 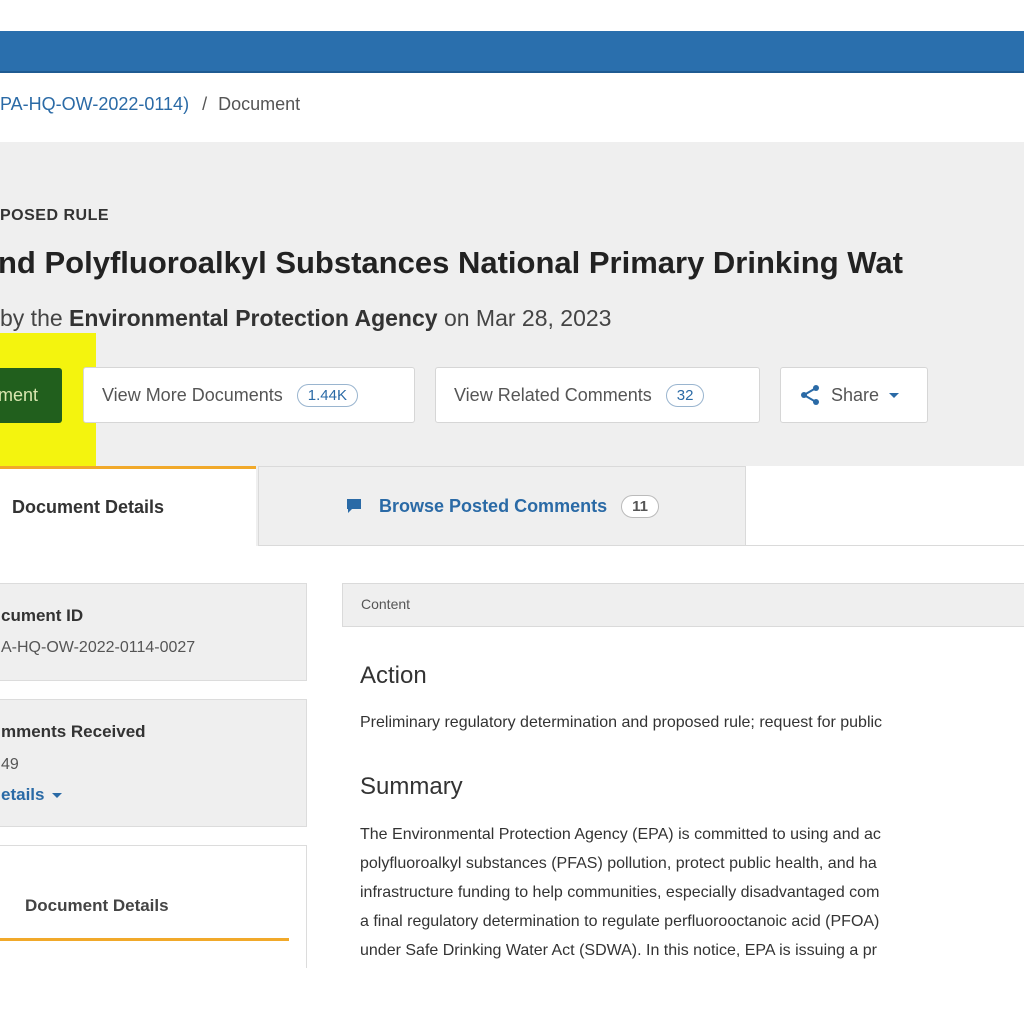 I want to click on breadcrumb: PA-HQ-OW-2022-0114) / Document, so click(x=150, y=106).